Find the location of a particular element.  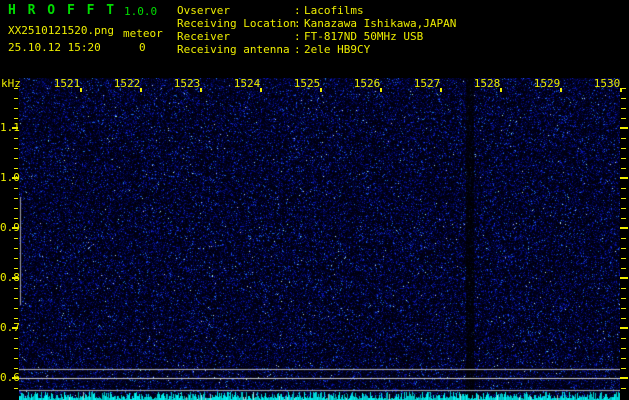

y-axis-tick-label: 0.7 is located at coordinates (10, 327).